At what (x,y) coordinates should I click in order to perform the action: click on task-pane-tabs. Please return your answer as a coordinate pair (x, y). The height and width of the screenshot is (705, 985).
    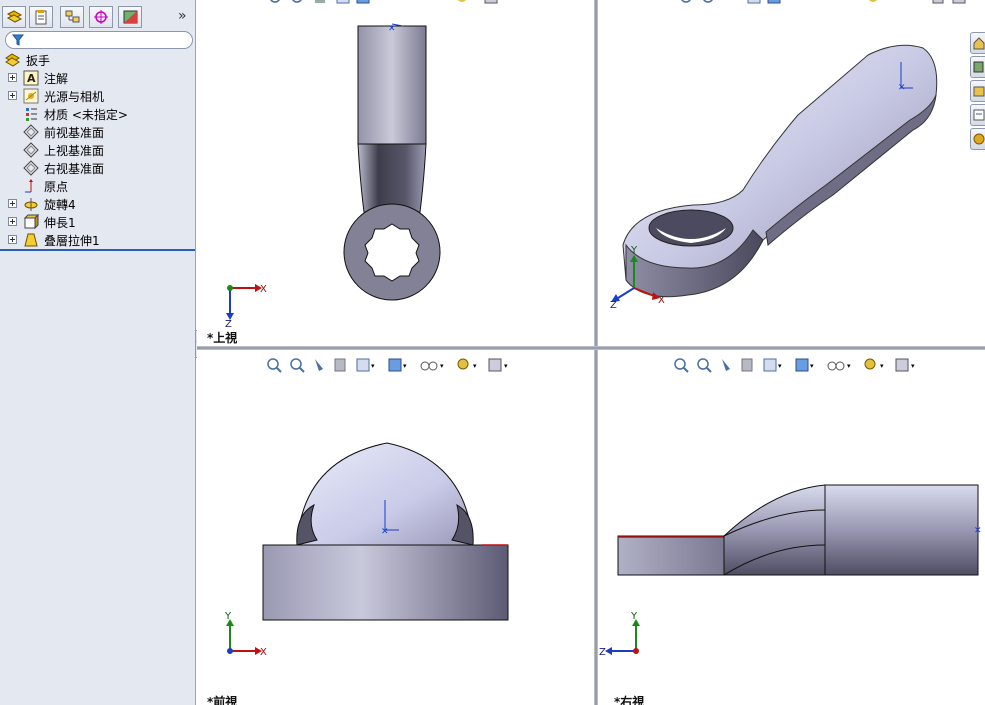
    Looking at the image, I should click on (977, 92).